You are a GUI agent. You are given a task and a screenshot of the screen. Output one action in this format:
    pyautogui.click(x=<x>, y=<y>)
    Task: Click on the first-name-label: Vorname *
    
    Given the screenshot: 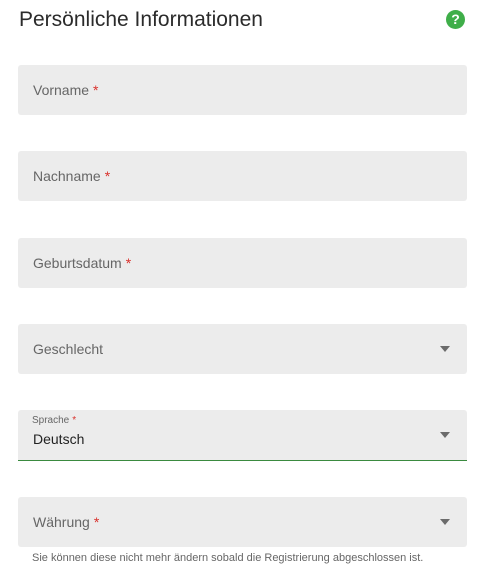 What is the action you would take?
    pyautogui.click(x=66, y=90)
    